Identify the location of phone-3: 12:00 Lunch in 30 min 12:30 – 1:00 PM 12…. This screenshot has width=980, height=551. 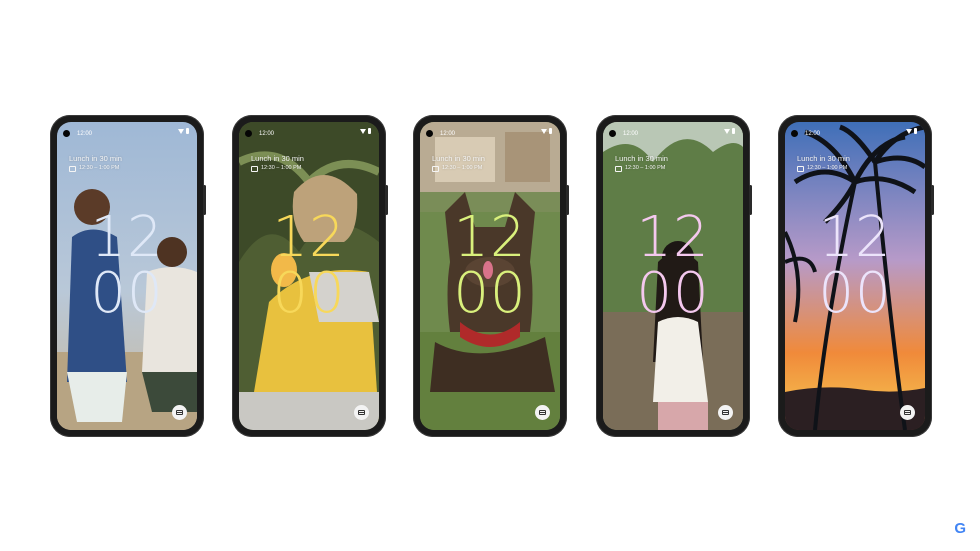
(491, 276).